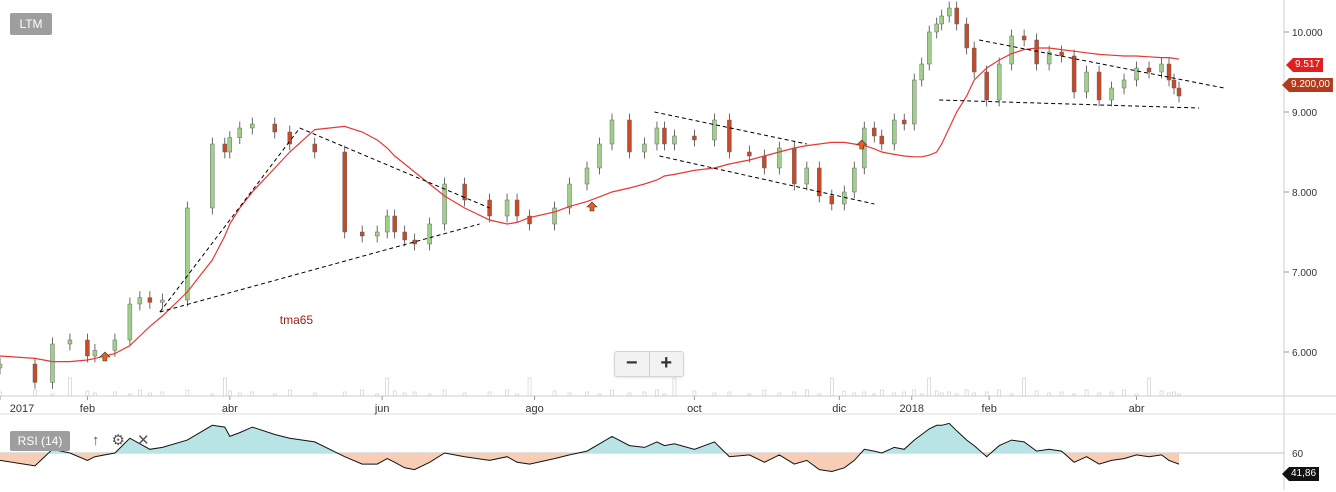  I want to click on rsi-badge: RSI (14), so click(40, 441).